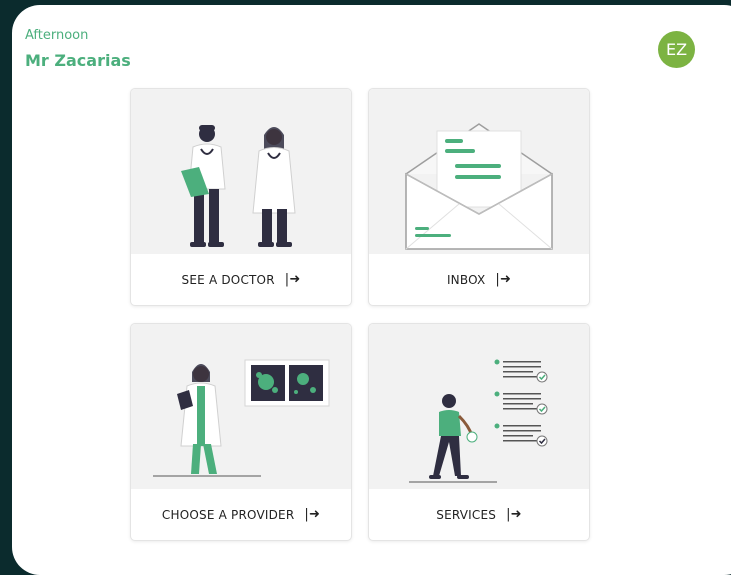 The width and height of the screenshot is (731, 575). What do you see at coordinates (466, 514) in the screenshot?
I see `card-label: SERVICES` at bounding box center [466, 514].